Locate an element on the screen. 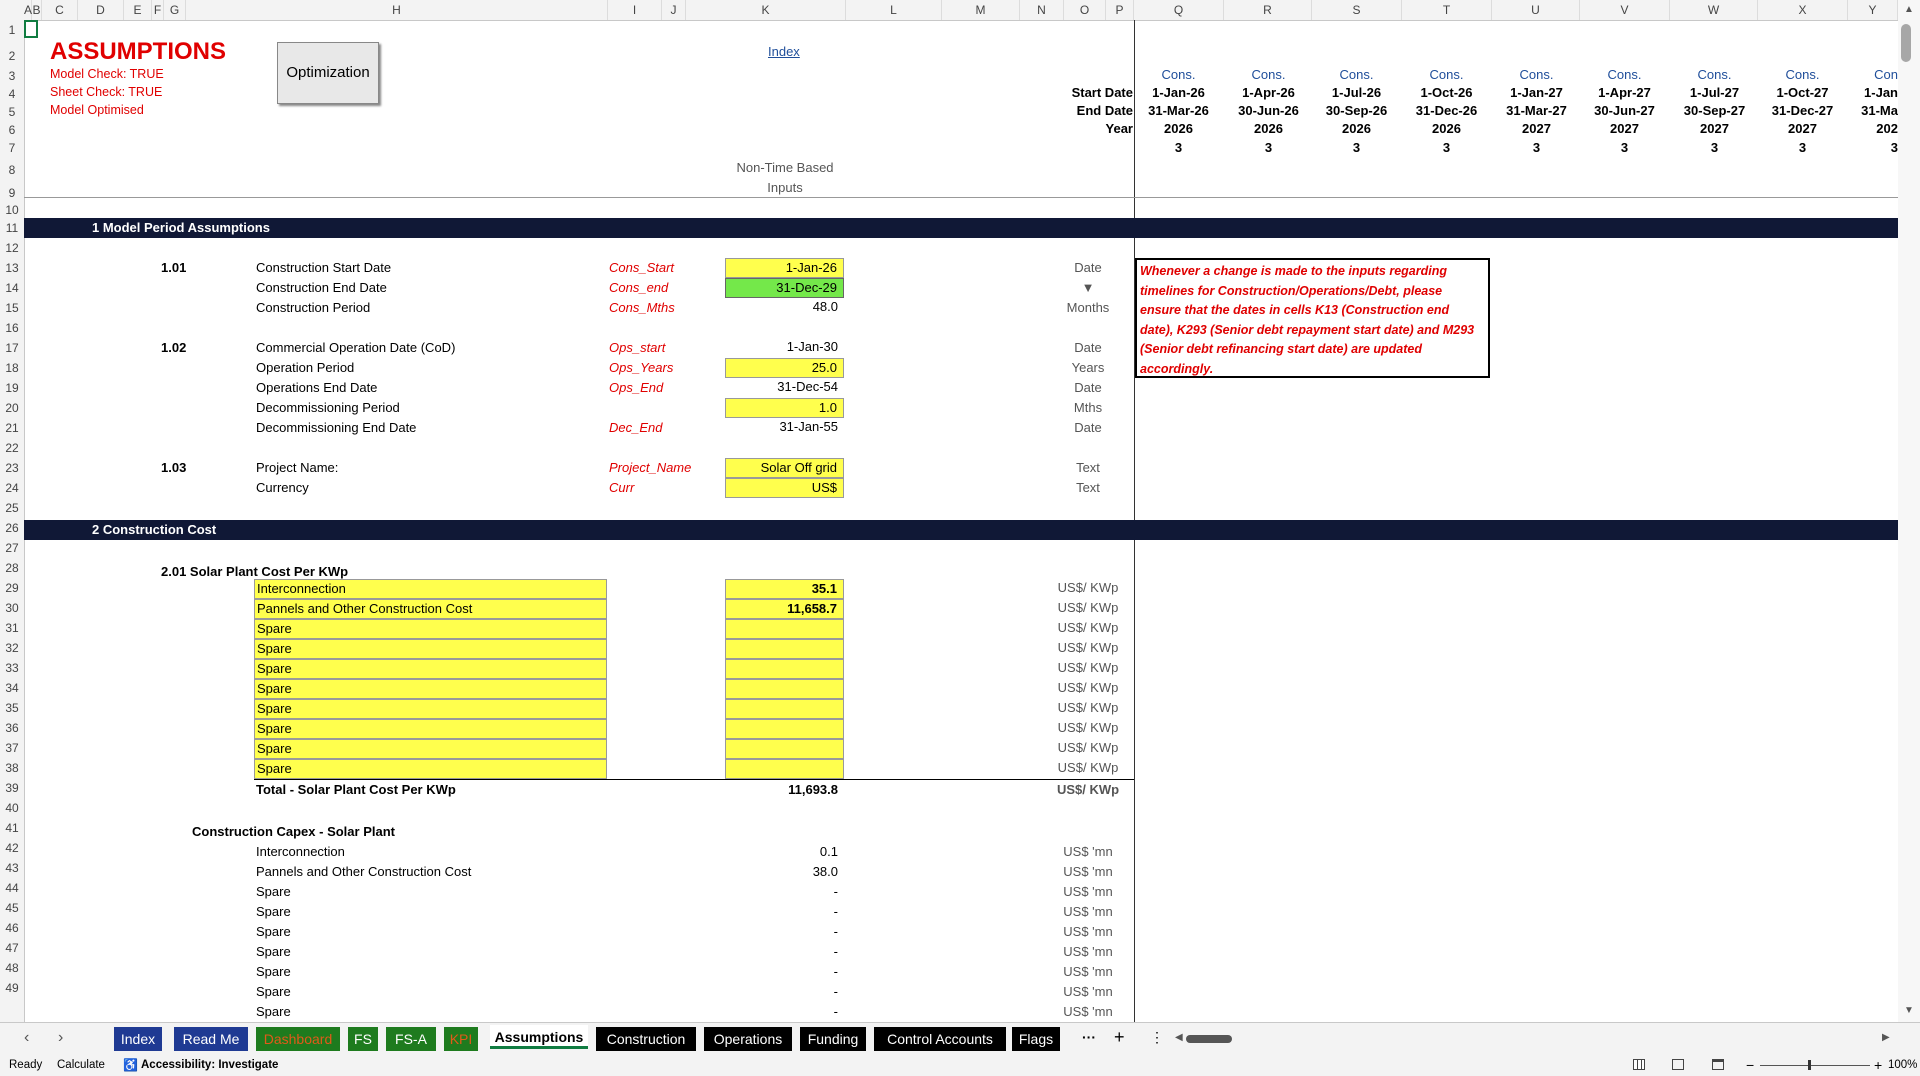 The width and height of the screenshot is (1920, 1076). row-header: 15 is located at coordinates (12, 308).